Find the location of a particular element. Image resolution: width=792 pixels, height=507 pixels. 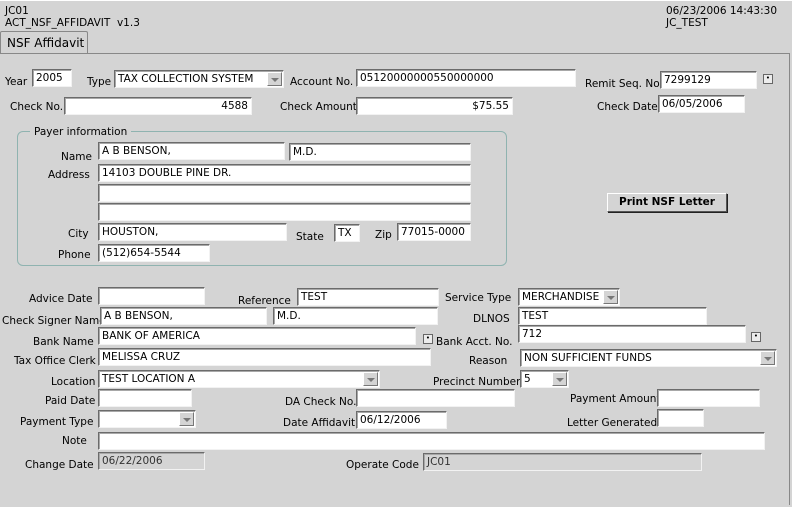

type-select: TAX COLLECTION SYSTEM is located at coordinates (199, 79).